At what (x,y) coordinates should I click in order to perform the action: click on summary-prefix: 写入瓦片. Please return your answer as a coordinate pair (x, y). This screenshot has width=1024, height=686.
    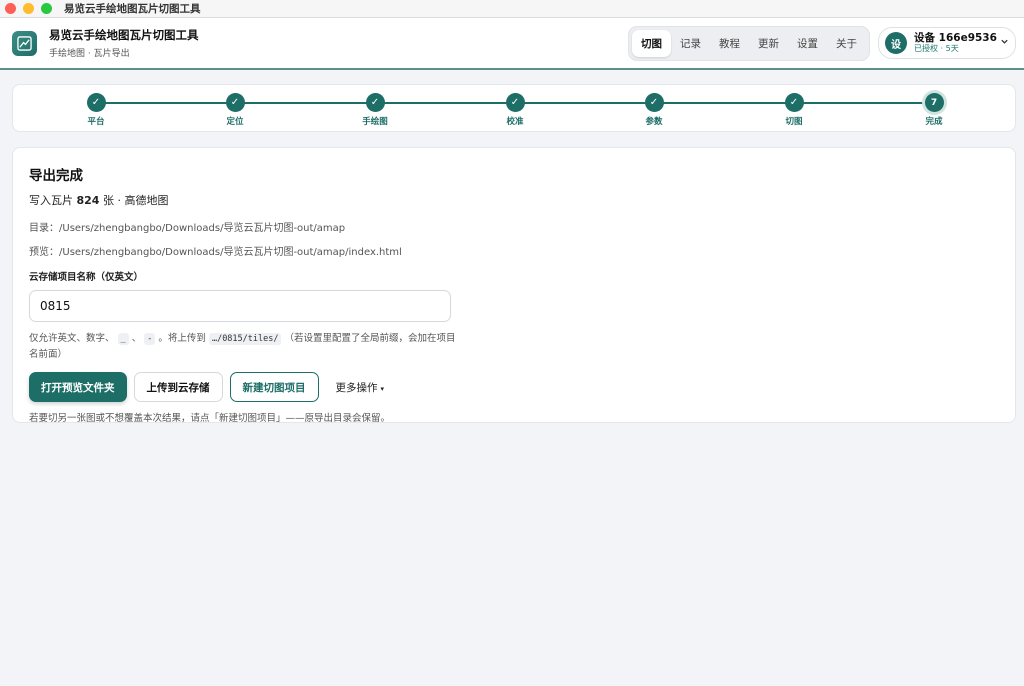
    Looking at the image, I should click on (51, 200).